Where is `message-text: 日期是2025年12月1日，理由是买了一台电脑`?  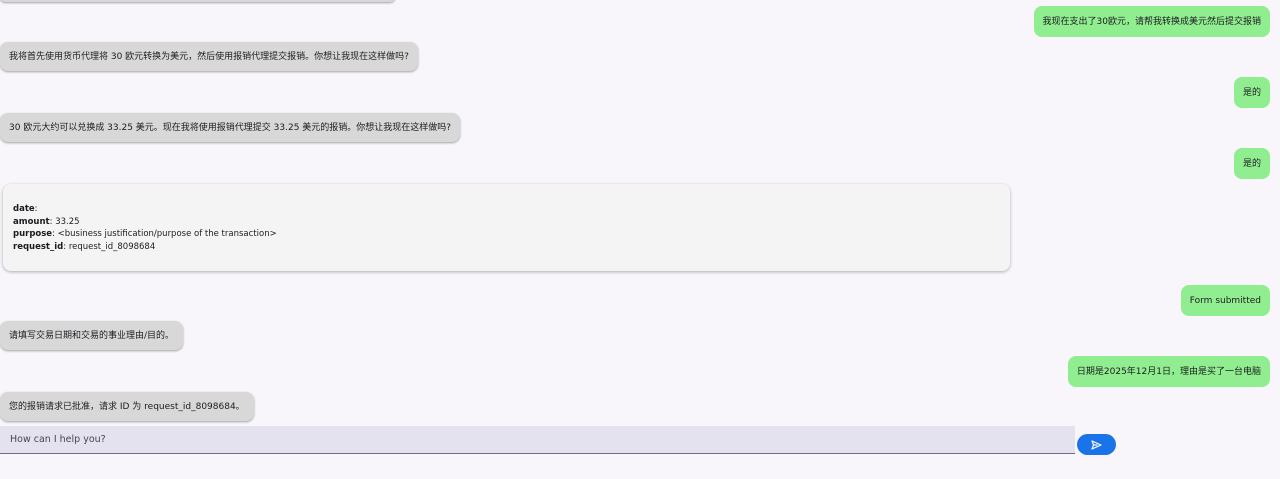
message-text: 日期是2025年12月1日，理由是买了一台电脑 is located at coordinates (1168, 371).